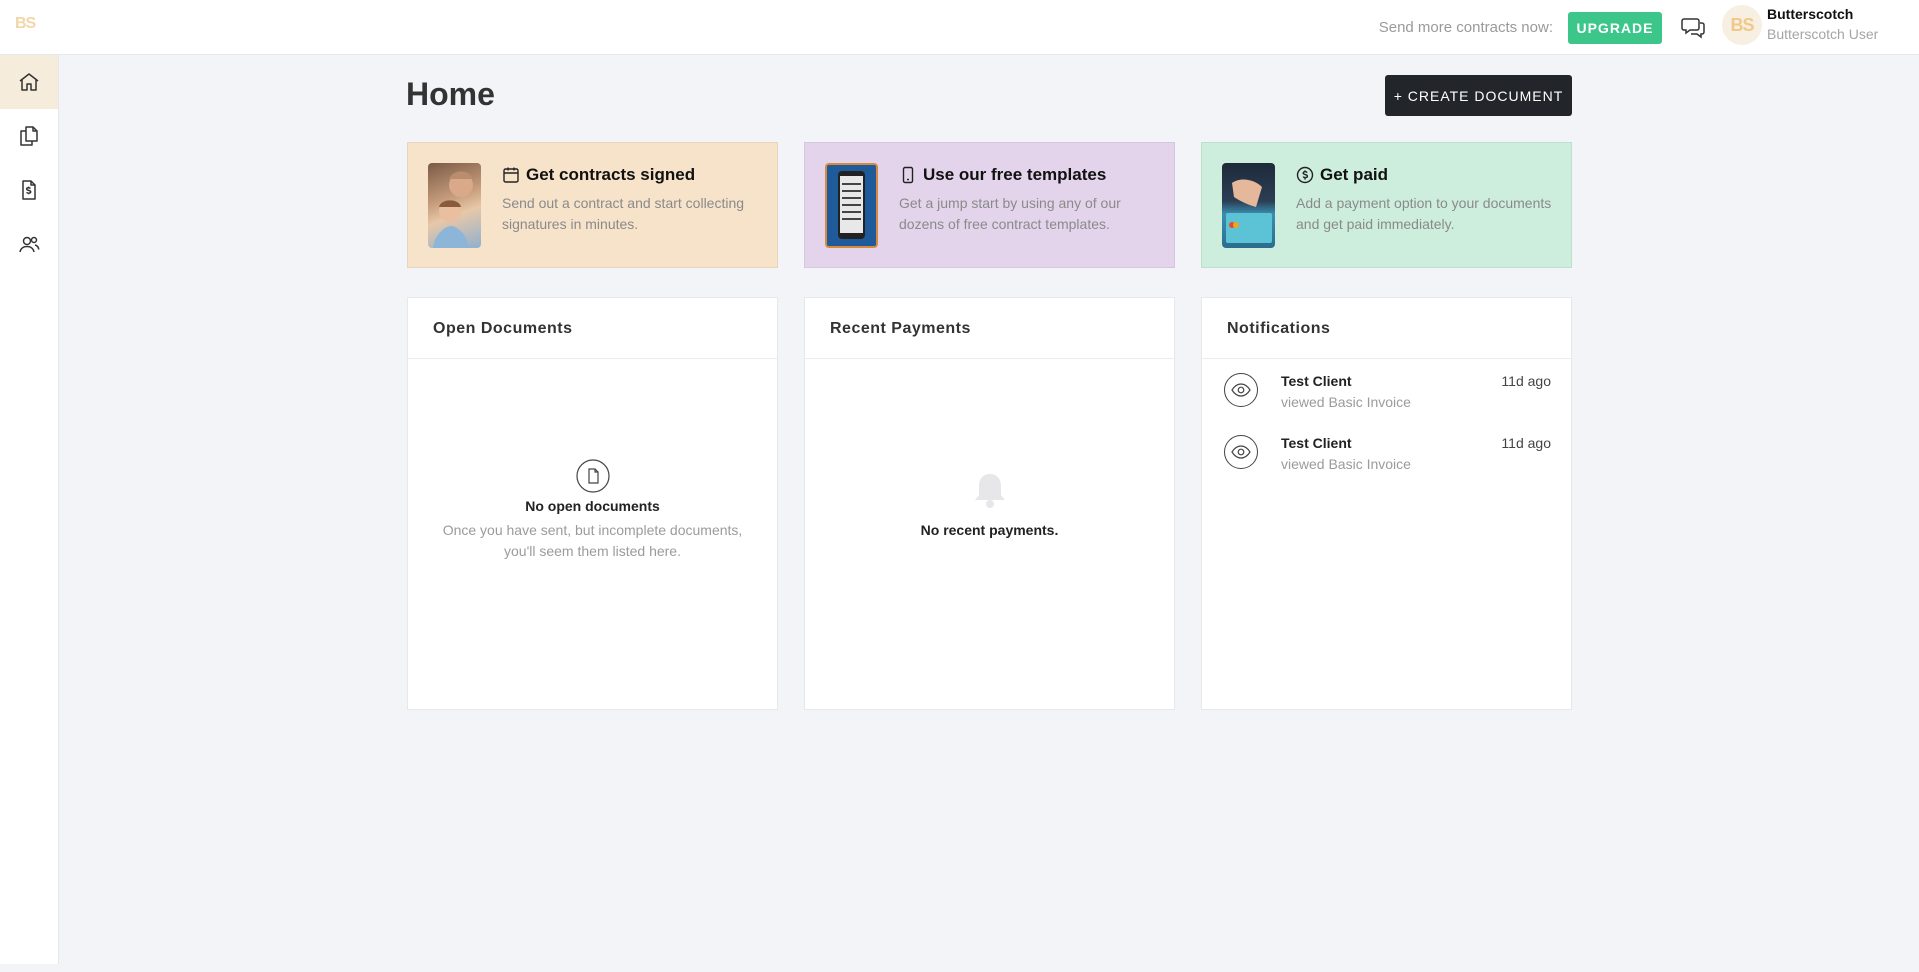 This screenshot has height=972, width=1919. I want to click on upgrade-promo-text: Send more contracts now:, so click(1465, 27).